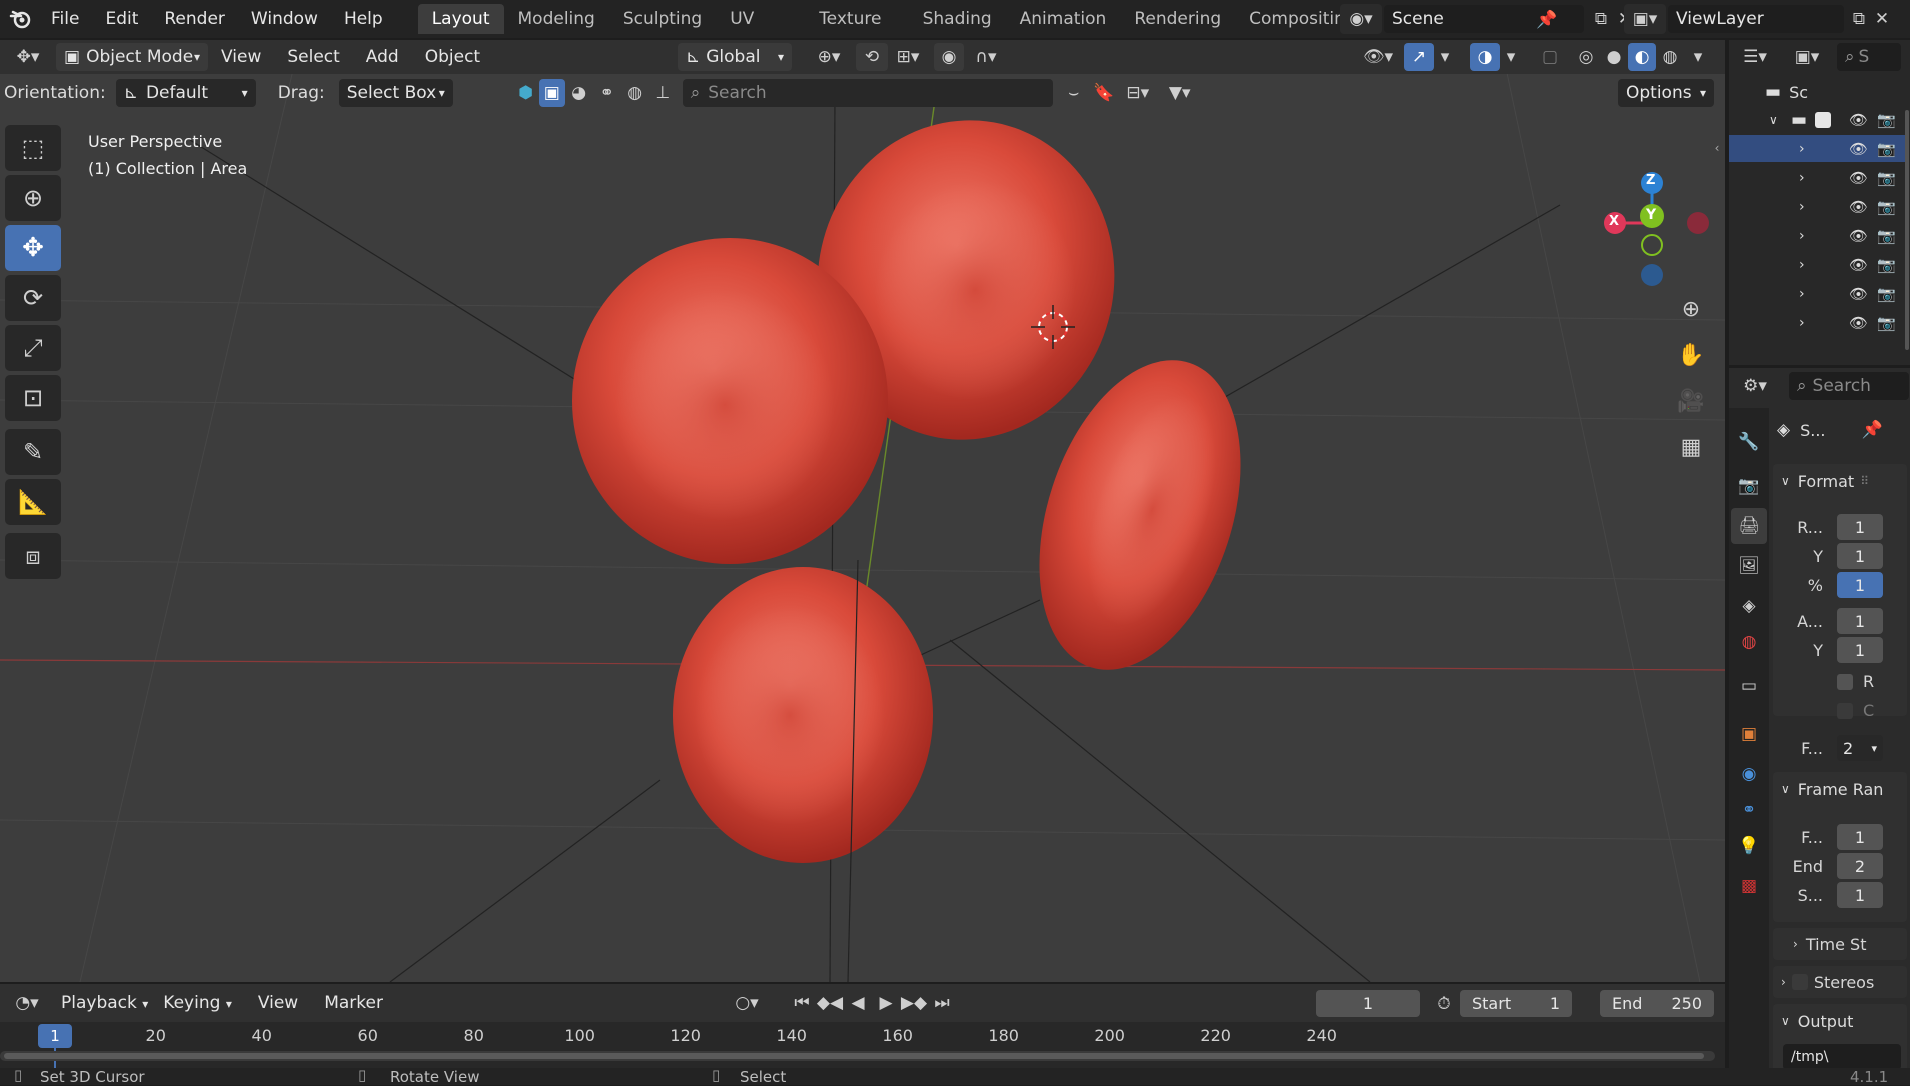 The height and width of the screenshot is (1086, 1910). I want to click on physics-tab-icon: ◉, so click(1749, 774).